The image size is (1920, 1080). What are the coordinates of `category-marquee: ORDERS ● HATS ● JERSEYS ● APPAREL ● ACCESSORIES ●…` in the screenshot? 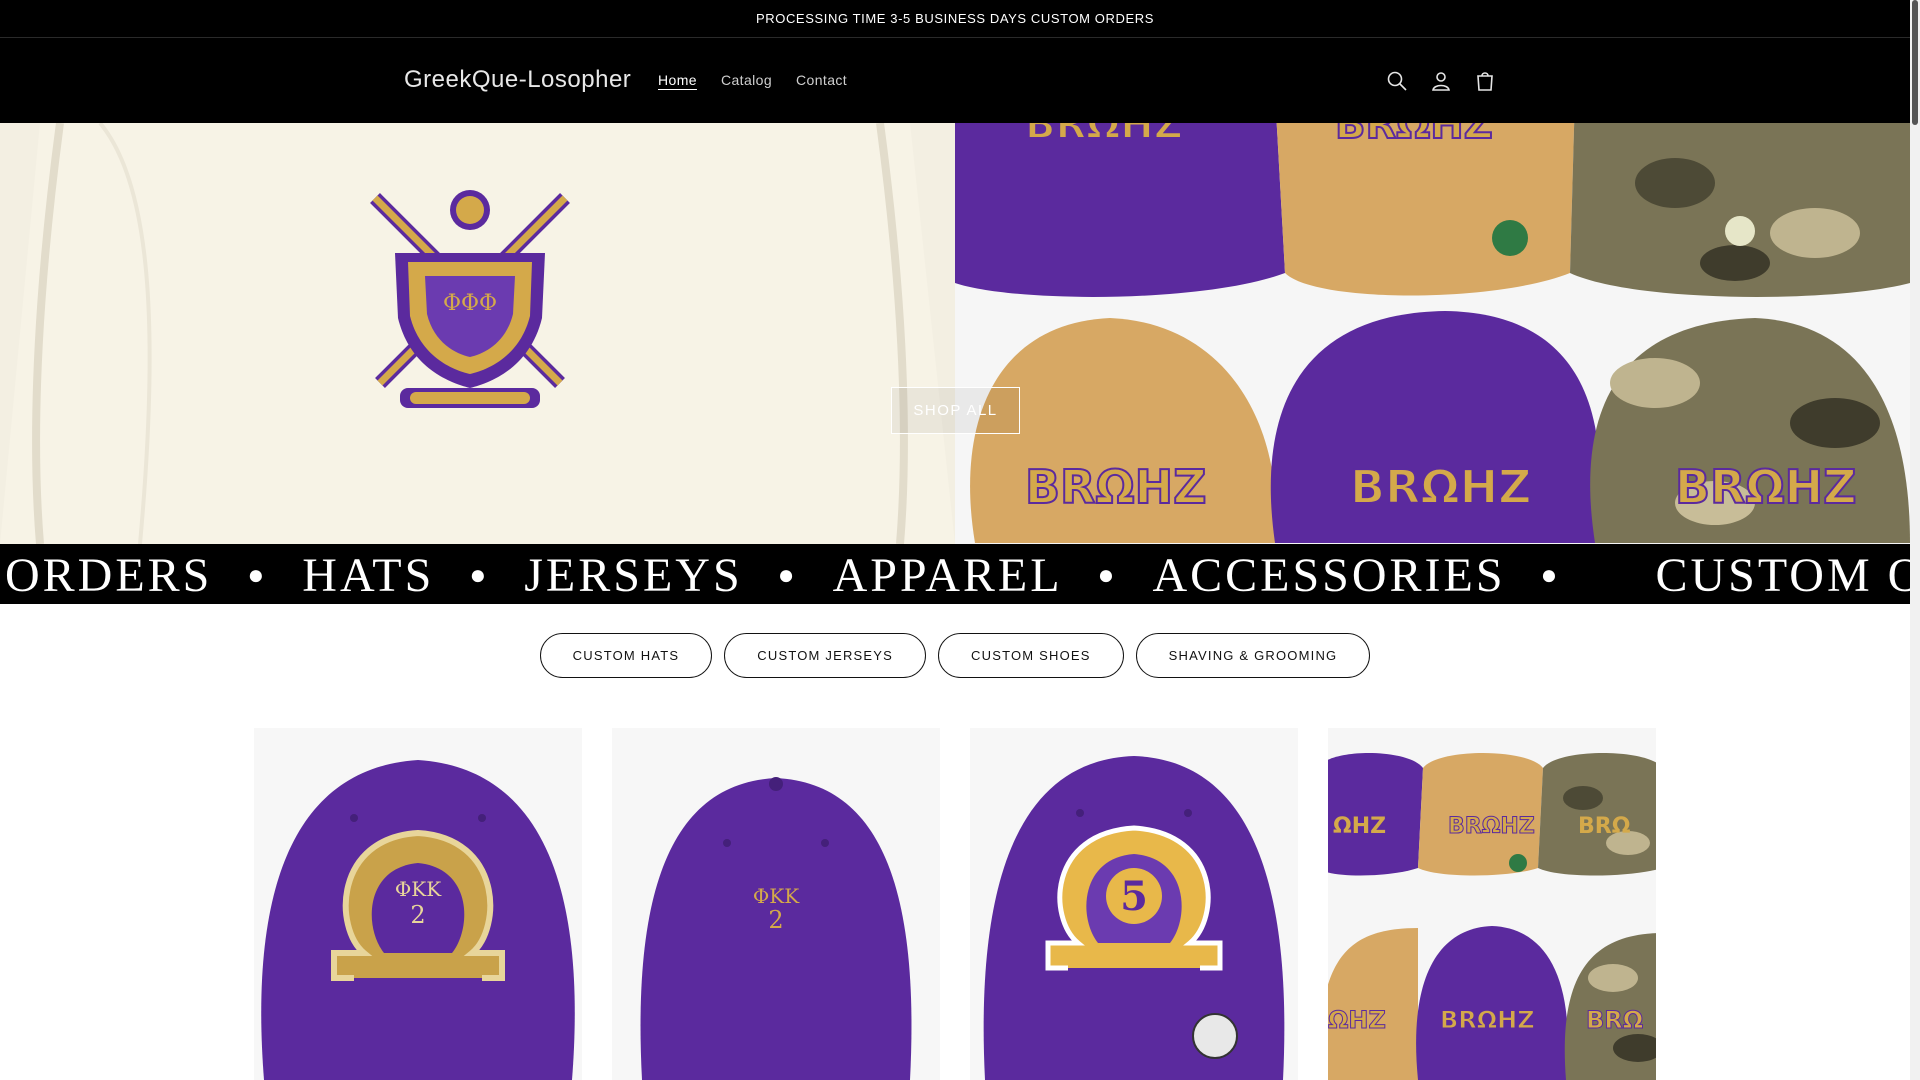 It's located at (955, 574).